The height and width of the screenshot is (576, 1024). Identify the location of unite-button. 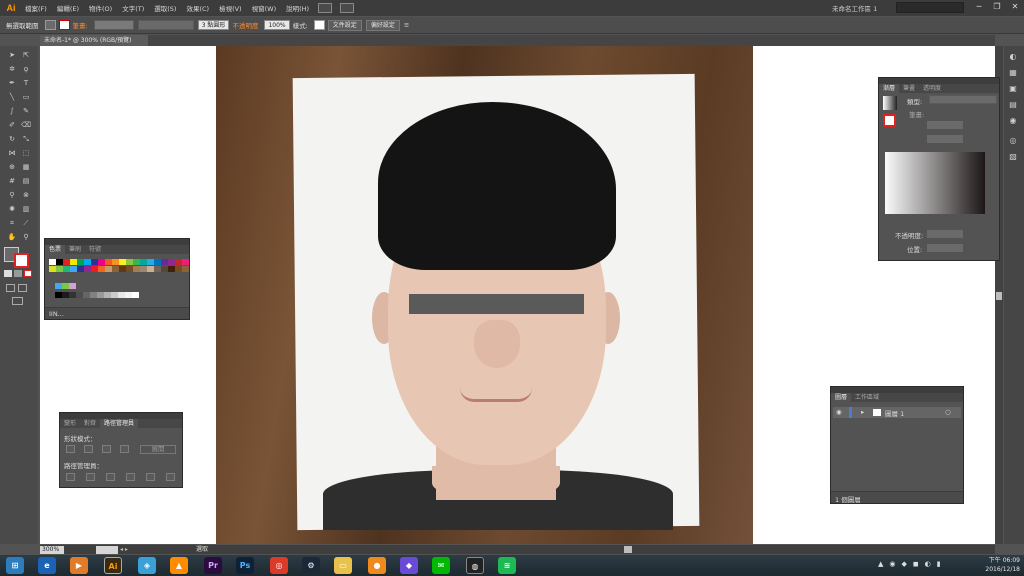
(70, 449).